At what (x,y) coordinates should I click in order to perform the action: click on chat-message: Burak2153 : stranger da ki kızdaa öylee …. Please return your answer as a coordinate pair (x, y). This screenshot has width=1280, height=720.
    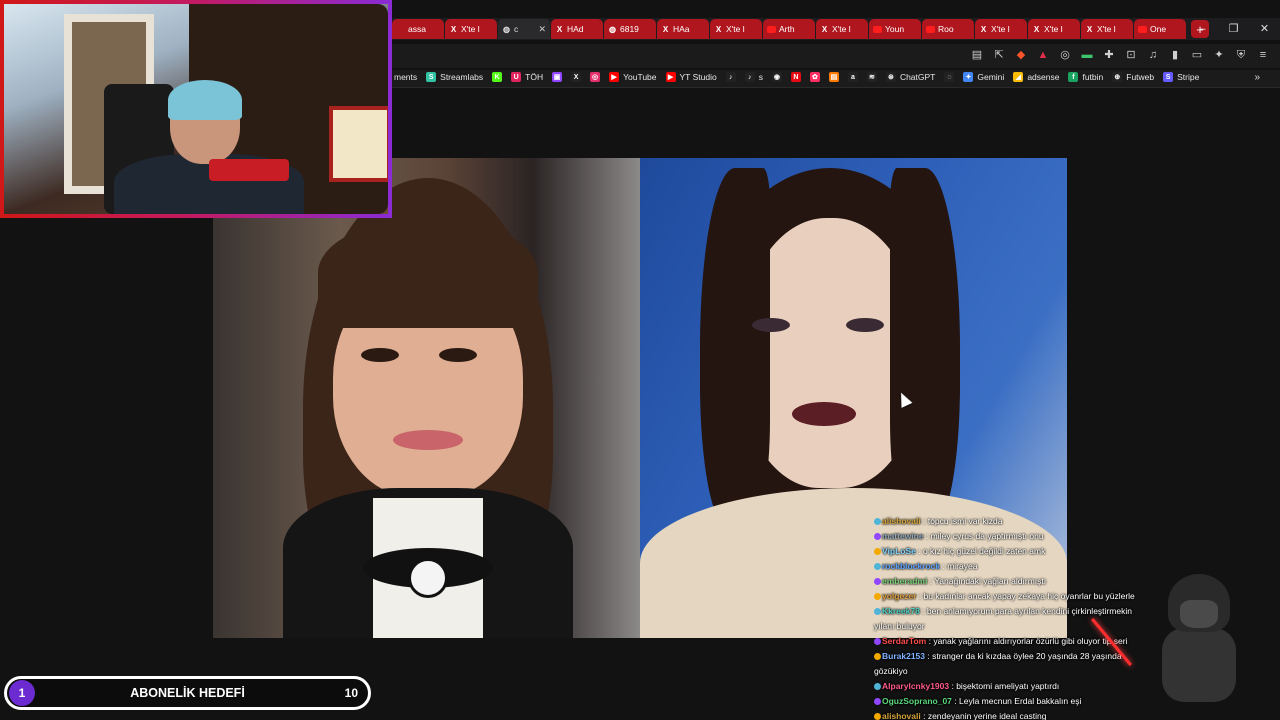
    Looking at the image, I should click on (1014, 664).